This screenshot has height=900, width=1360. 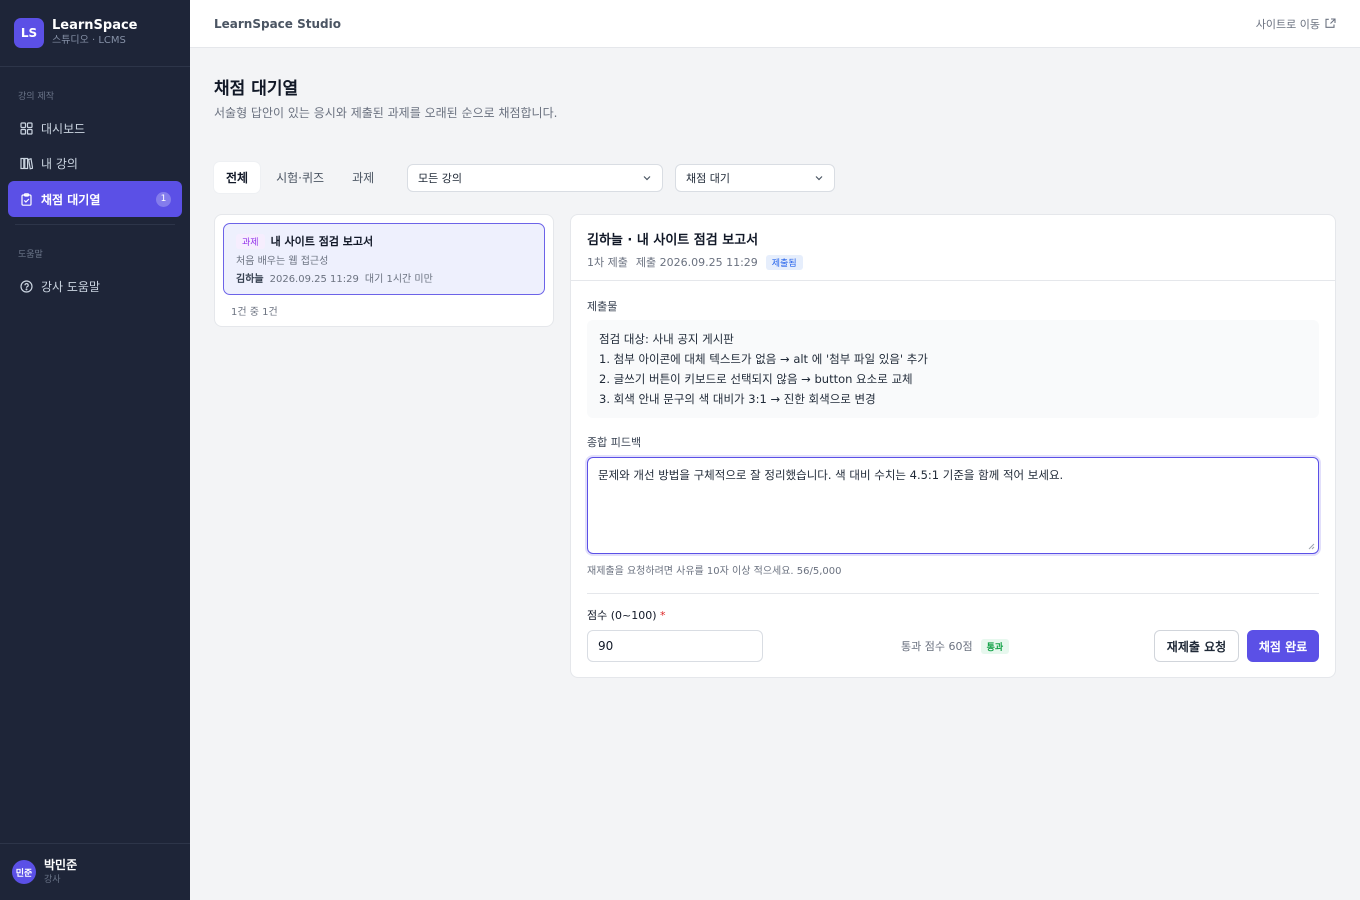 What do you see at coordinates (237, 177) in the screenshot?
I see `tab-all: 전체` at bounding box center [237, 177].